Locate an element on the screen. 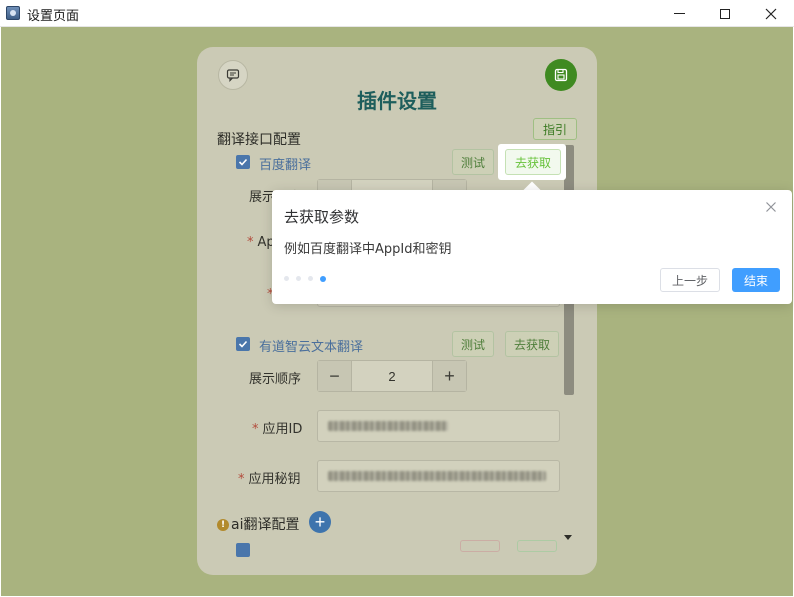 The image size is (794, 597). app-icon is located at coordinates (13, 13).